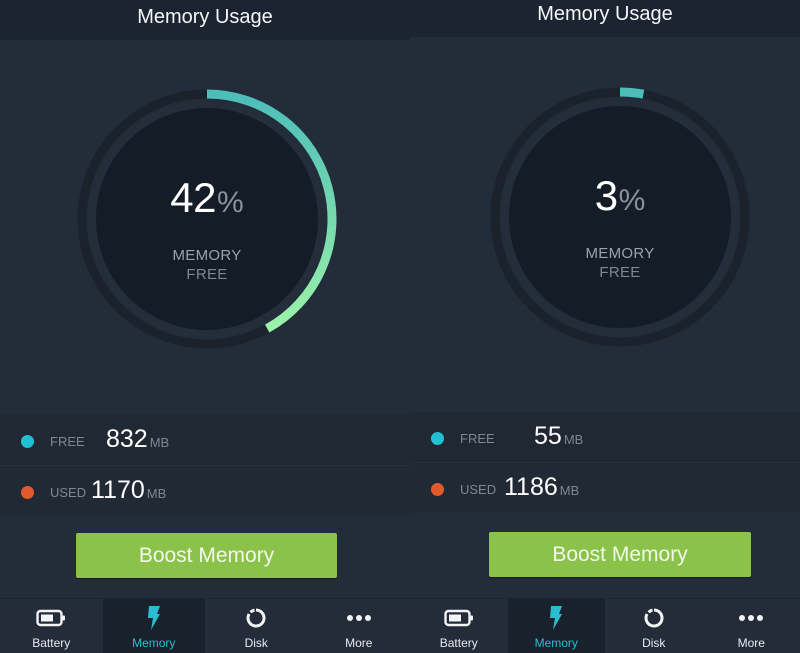 This screenshot has width=800, height=653. I want to click on stat-row-free: FREE 832 MB, so click(205, 440).